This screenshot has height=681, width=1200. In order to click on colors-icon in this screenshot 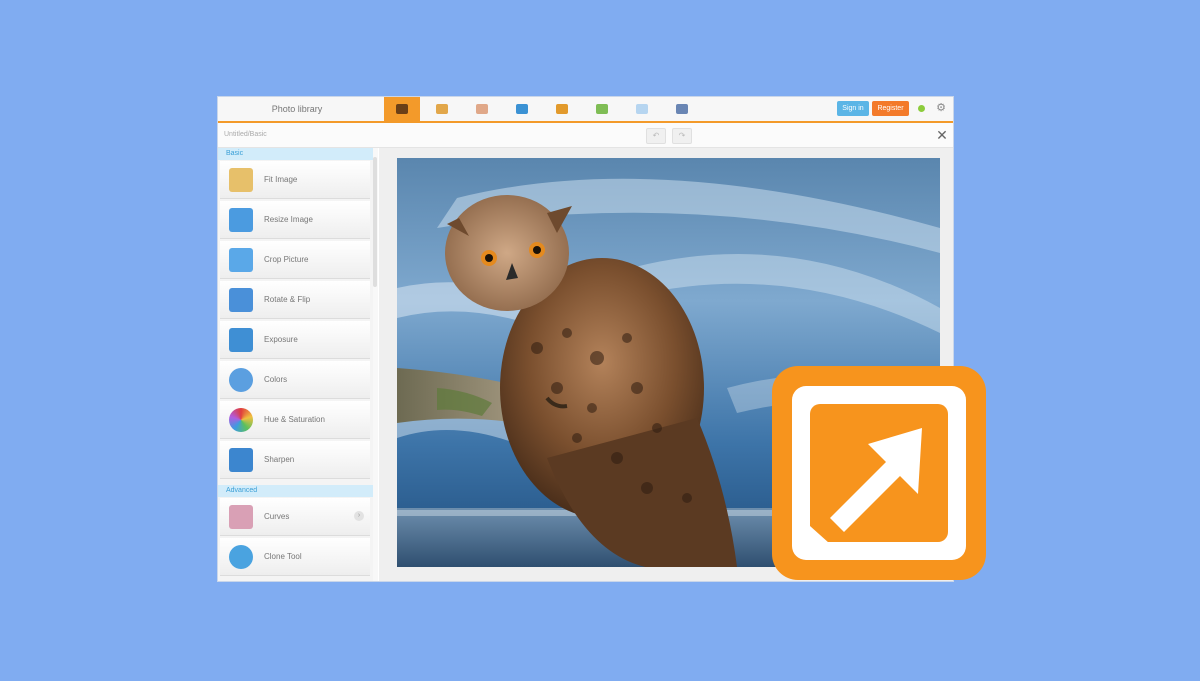, I will do `click(241, 380)`.